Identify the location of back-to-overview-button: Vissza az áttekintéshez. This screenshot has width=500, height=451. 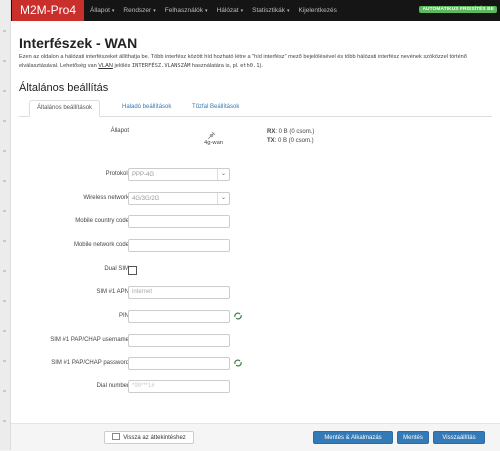
(149, 437).